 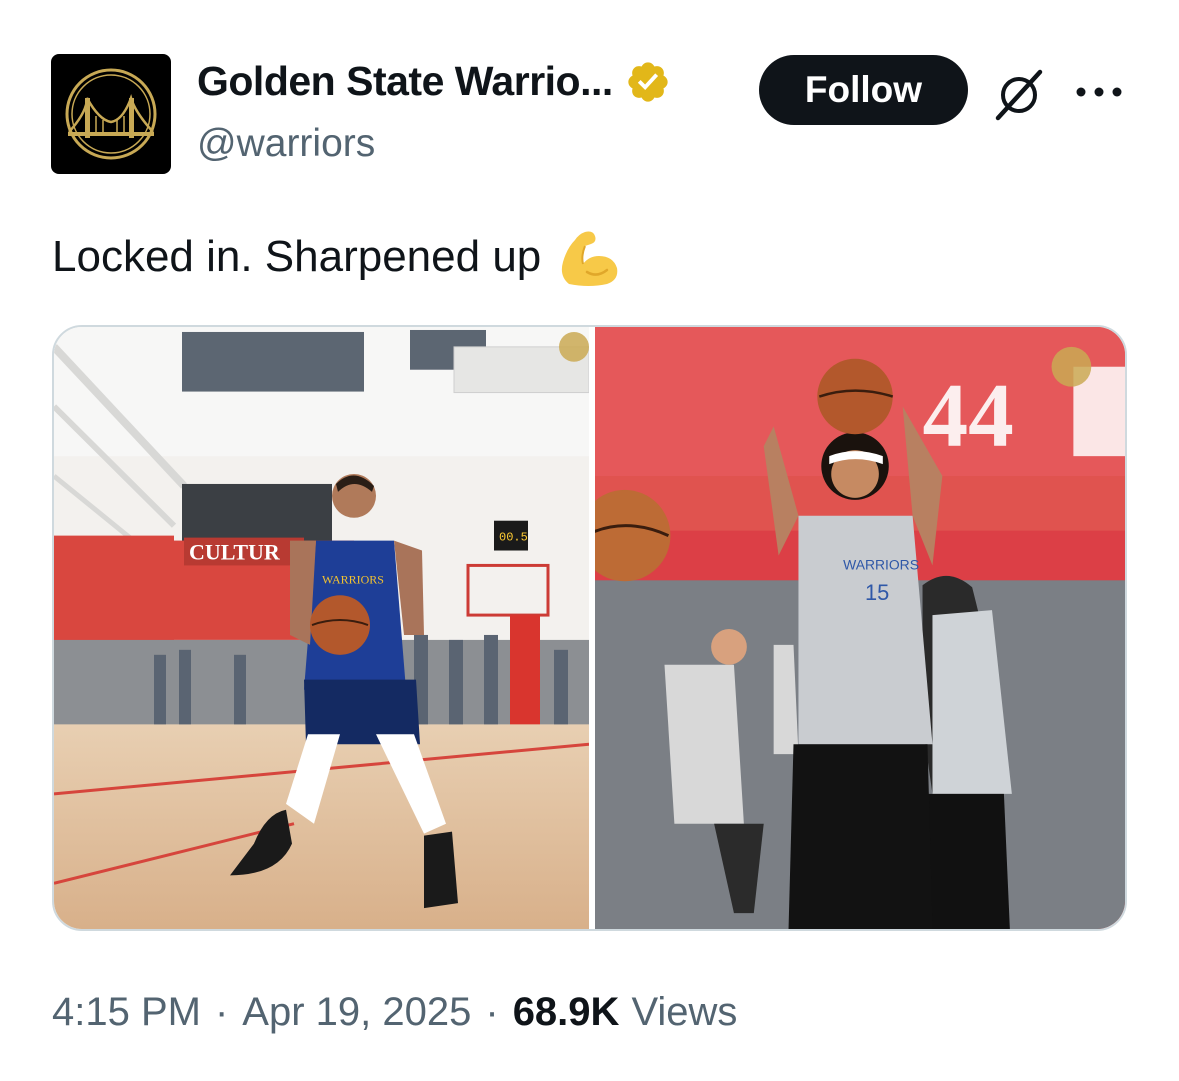 What do you see at coordinates (863, 90) in the screenshot?
I see `follow-button: Follow` at bounding box center [863, 90].